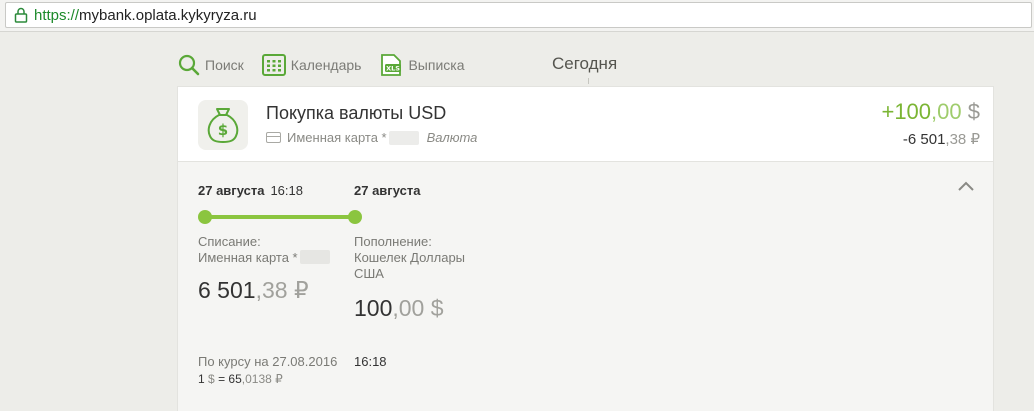 This screenshot has height=411, width=1034. What do you see at coordinates (369, 273) in the screenshot?
I see `credit-account-line2: США` at bounding box center [369, 273].